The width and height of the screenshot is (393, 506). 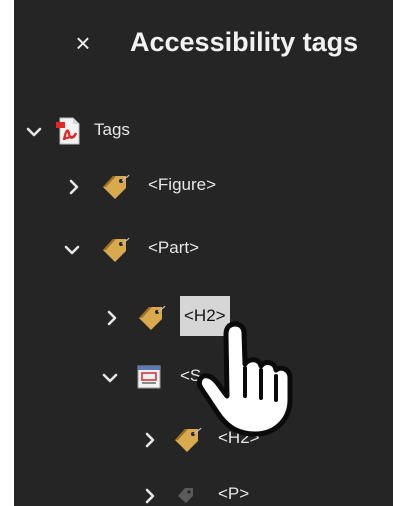 I want to click on tree-item-tags: Tags, so click(x=203, y=132).